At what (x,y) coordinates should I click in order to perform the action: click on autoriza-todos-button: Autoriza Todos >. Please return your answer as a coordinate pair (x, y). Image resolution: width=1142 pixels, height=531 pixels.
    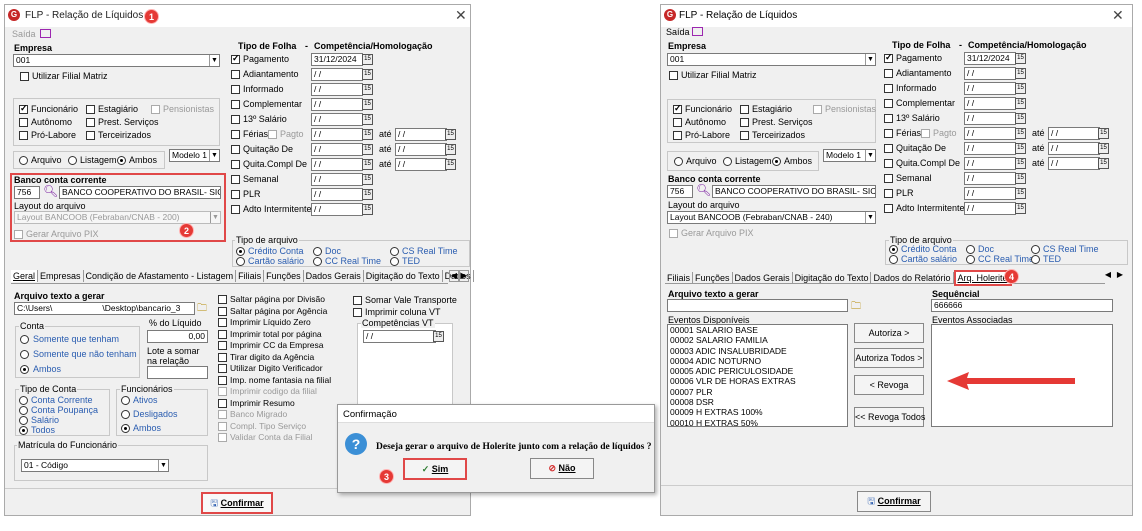
    Looking at the image, I should click on (889, 358).